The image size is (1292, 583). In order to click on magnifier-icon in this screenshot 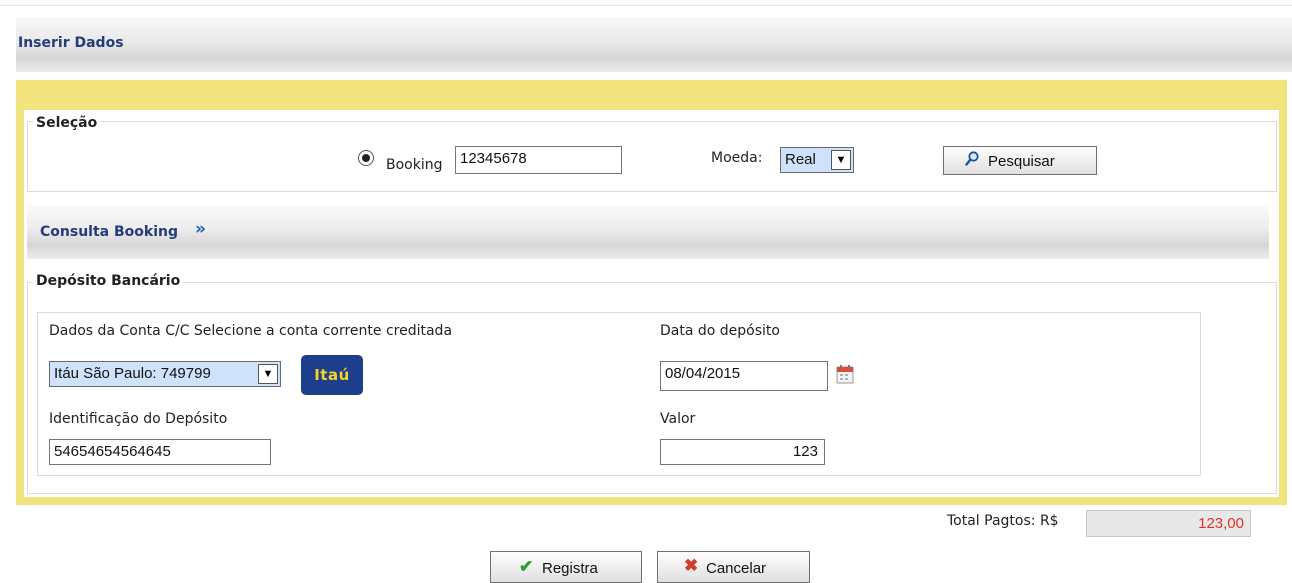, I will do `click(972, 161)`.